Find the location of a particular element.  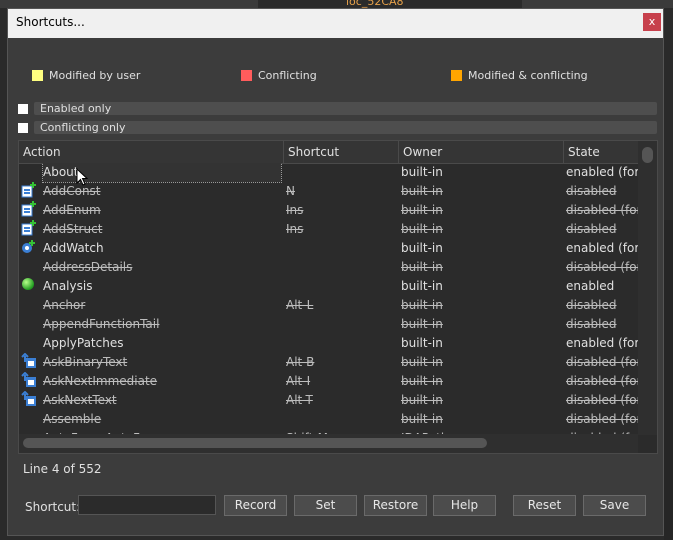

table-row: ApplyPatches built-in enabled (for c is located at coordinates (328, 343).